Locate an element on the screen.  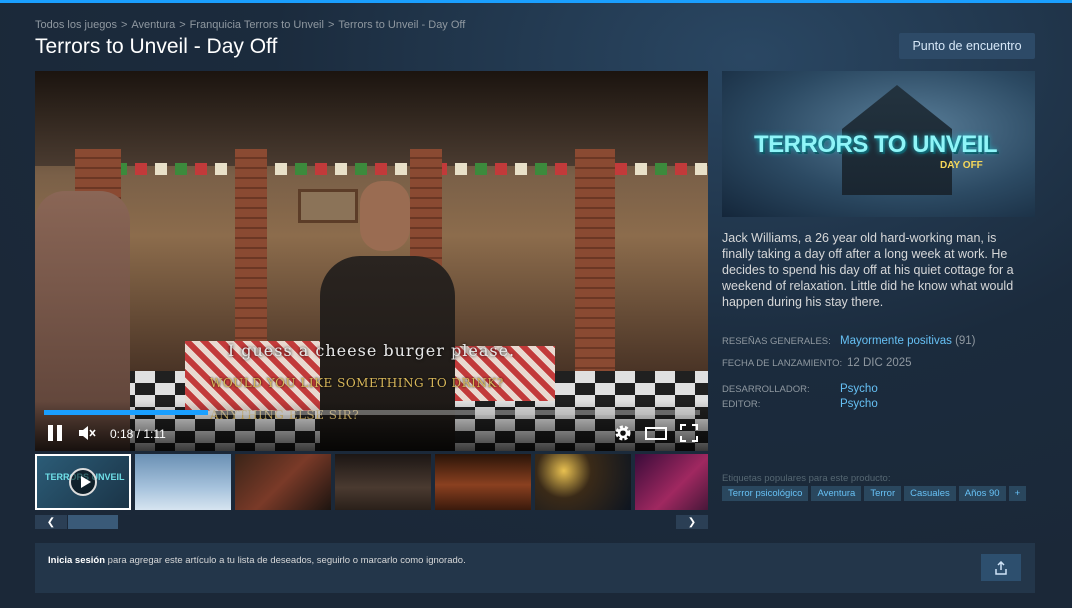
tag-chip: Aventura is located at coordinates (836, 493).